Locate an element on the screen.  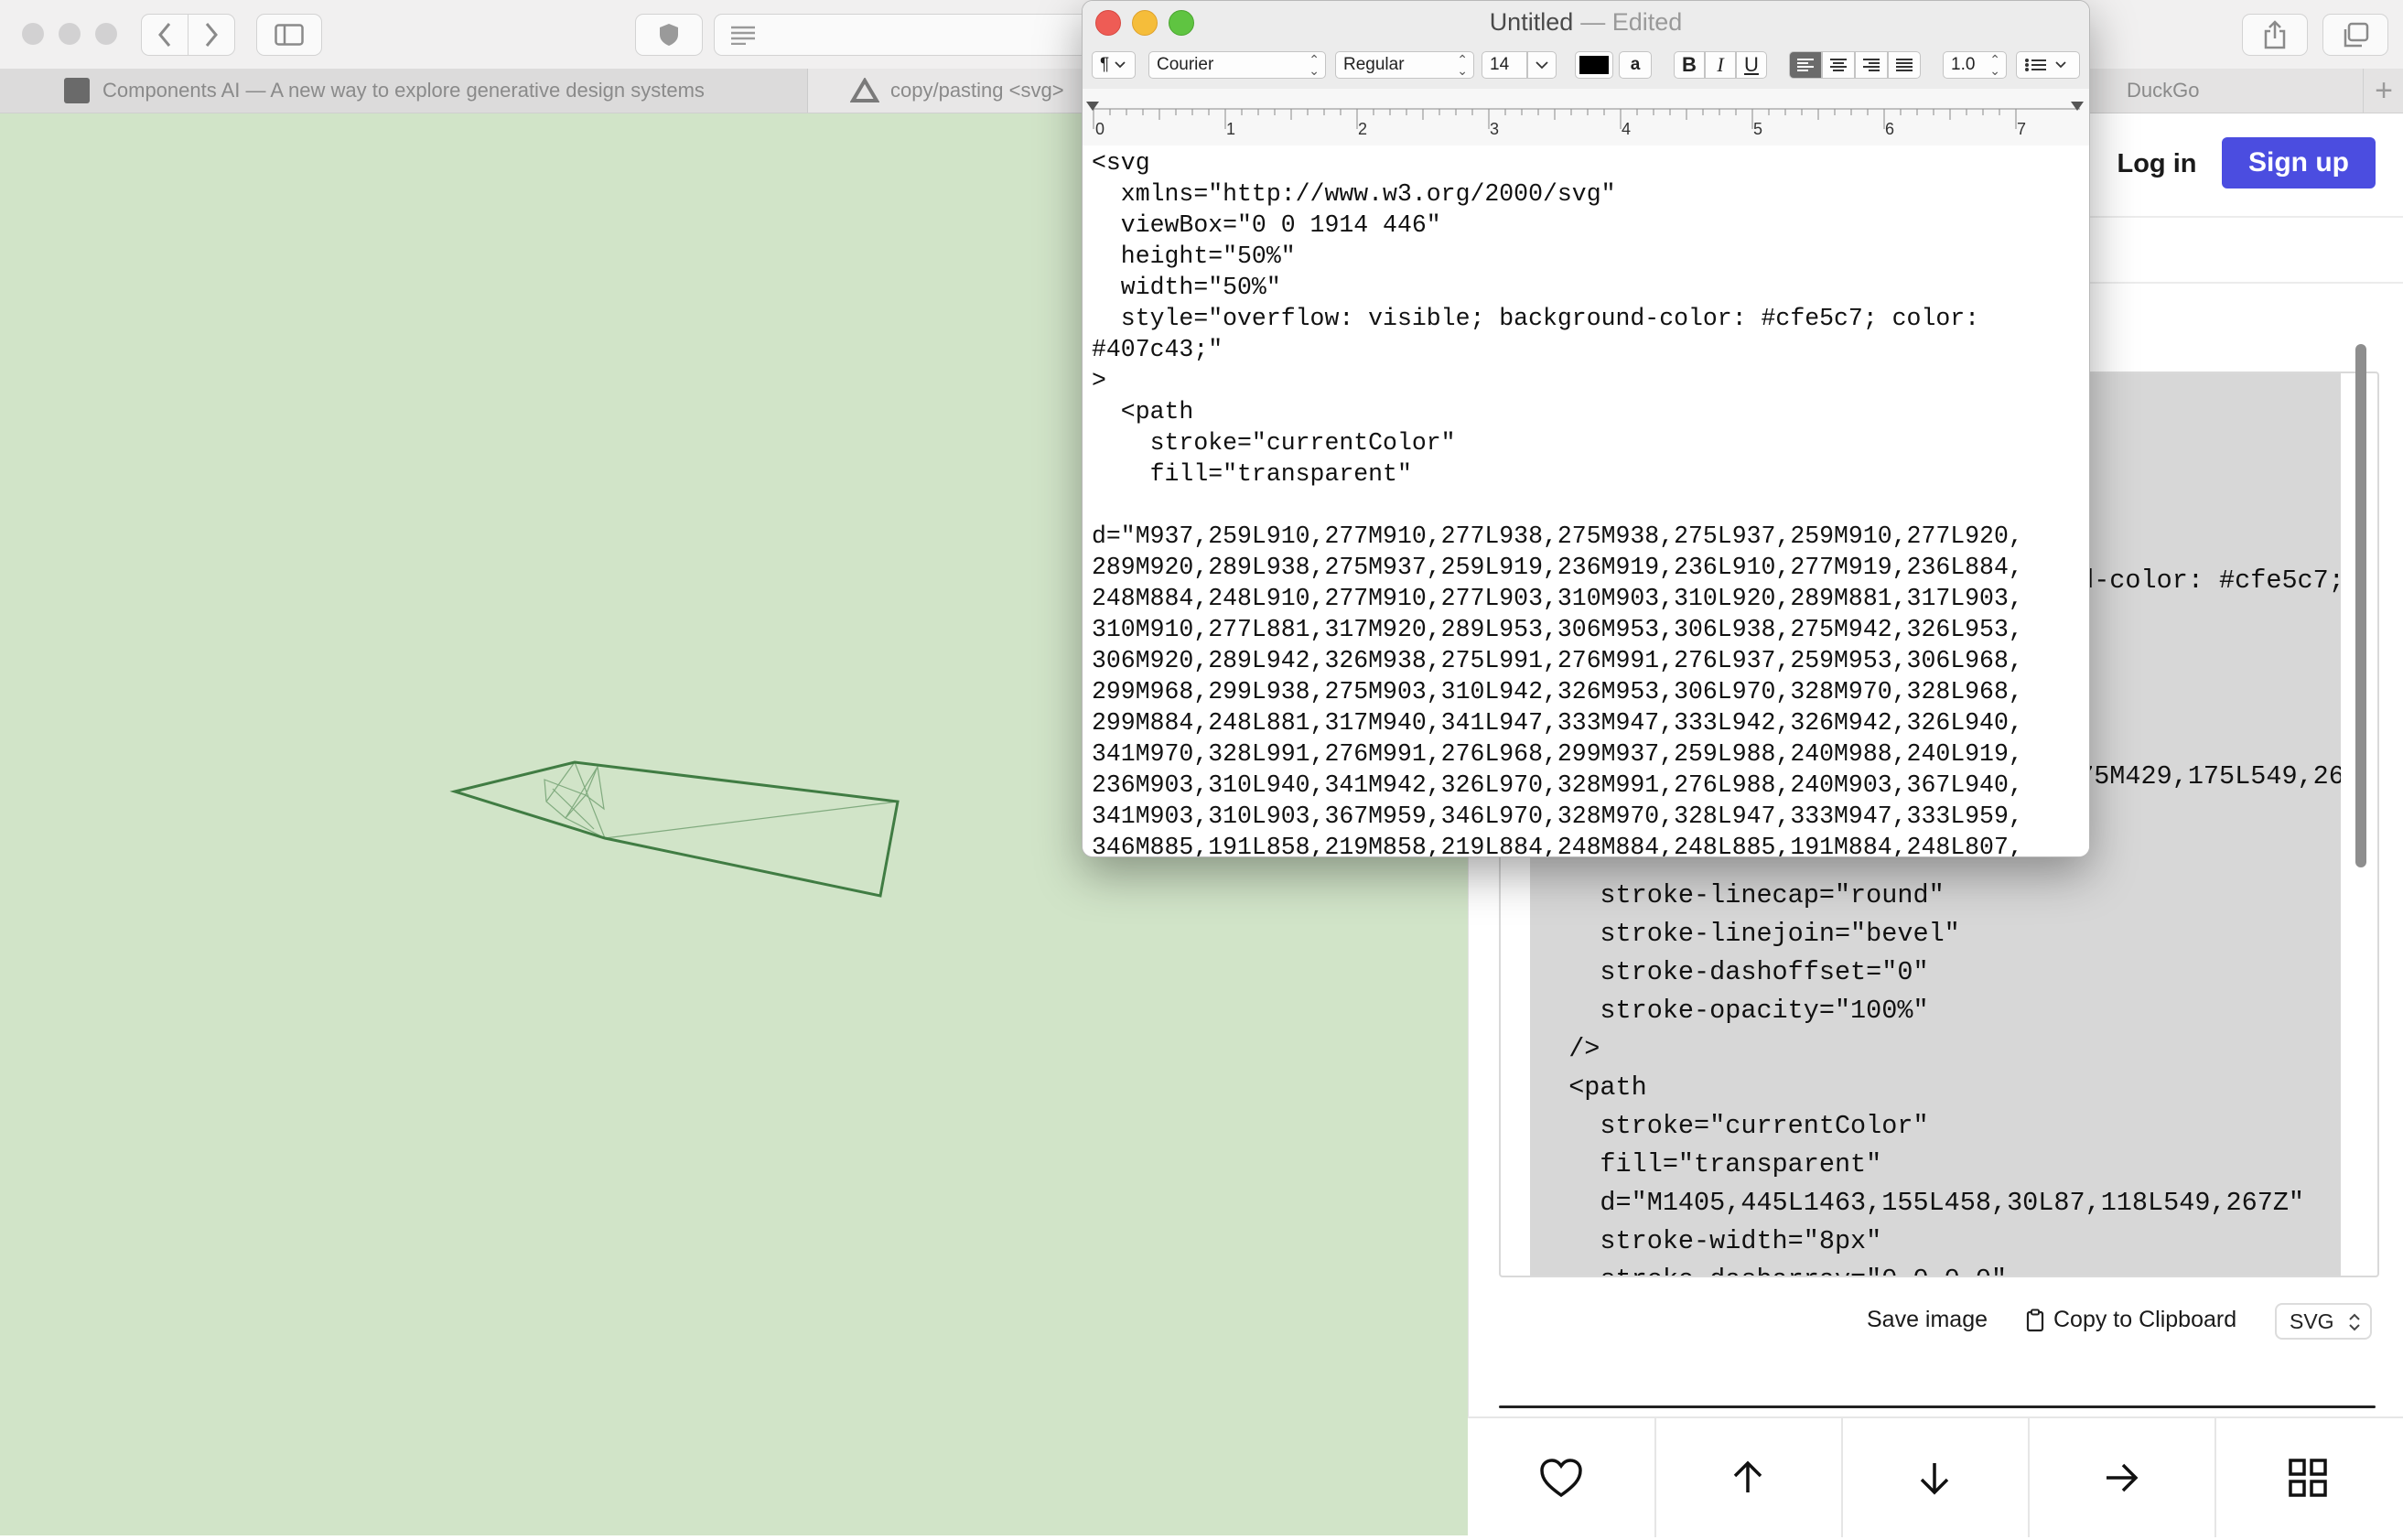
bold-label: B is located at coordinates (1689, 64).